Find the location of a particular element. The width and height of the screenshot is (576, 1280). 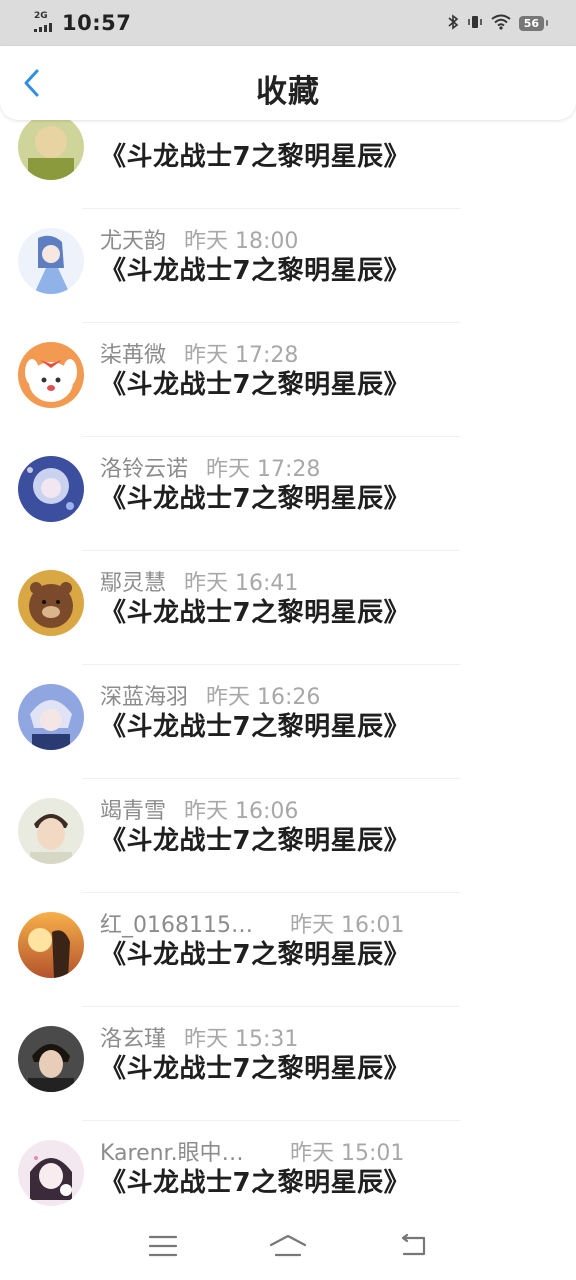

list-item: 柒苒微 昨天 17:28 《斗龙战士7之黎明星辰》 is located at coordinates (288, 379).